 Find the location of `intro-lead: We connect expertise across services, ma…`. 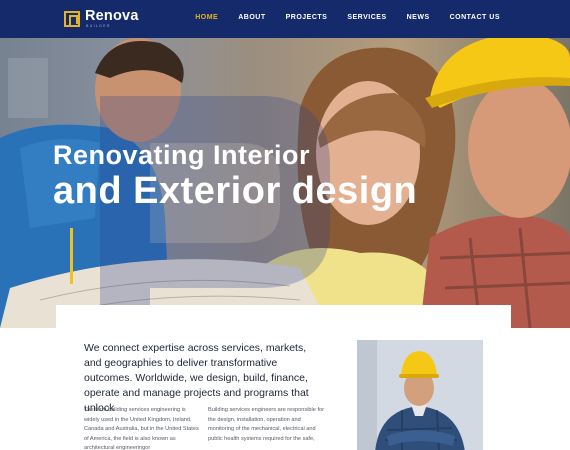

intro-lead: We connect expertise across services, ma… is located at coordinates (196, 378).